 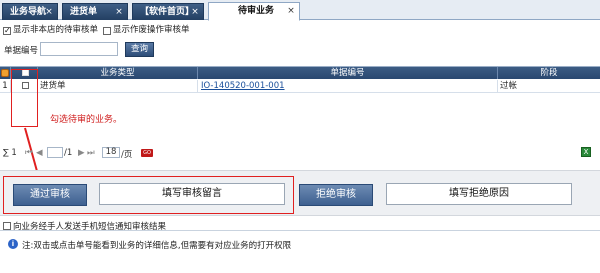 I want to click on filter-voided: 显示作废操作审核单, so click(x=146, y=30).